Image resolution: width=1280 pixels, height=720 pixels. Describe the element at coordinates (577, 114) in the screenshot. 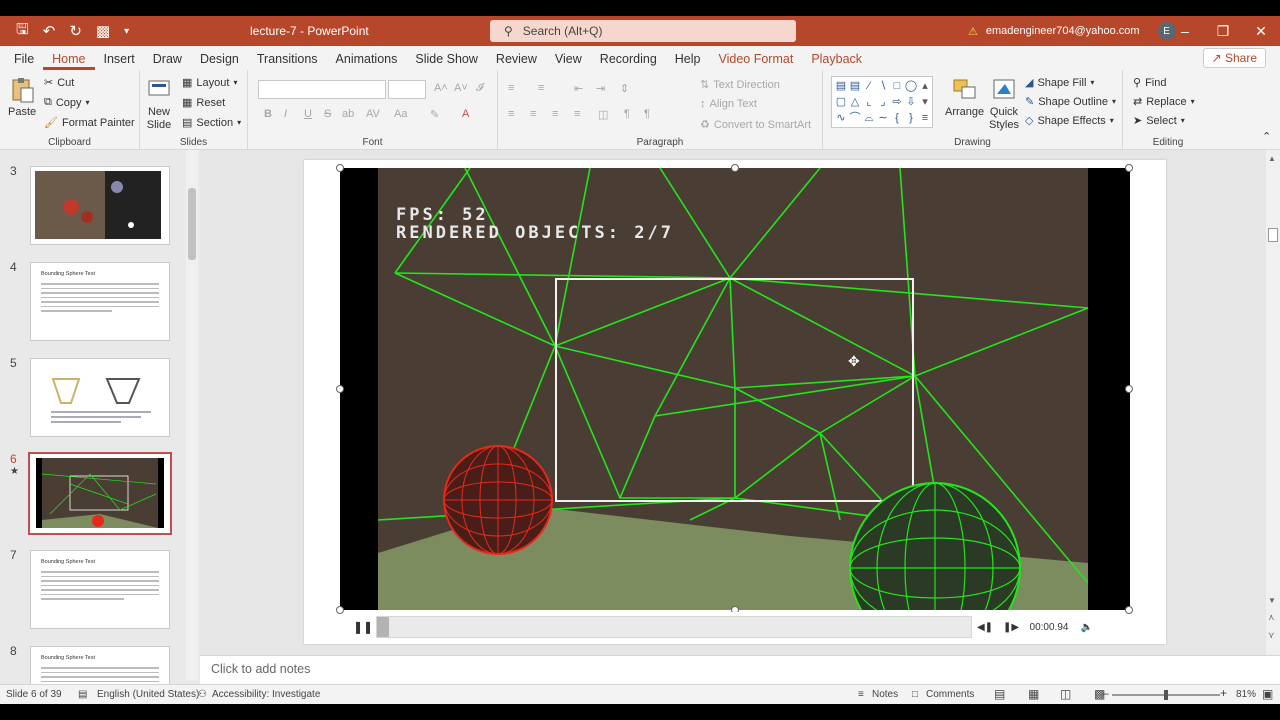

I see `justify-icon: ≡` at that location.